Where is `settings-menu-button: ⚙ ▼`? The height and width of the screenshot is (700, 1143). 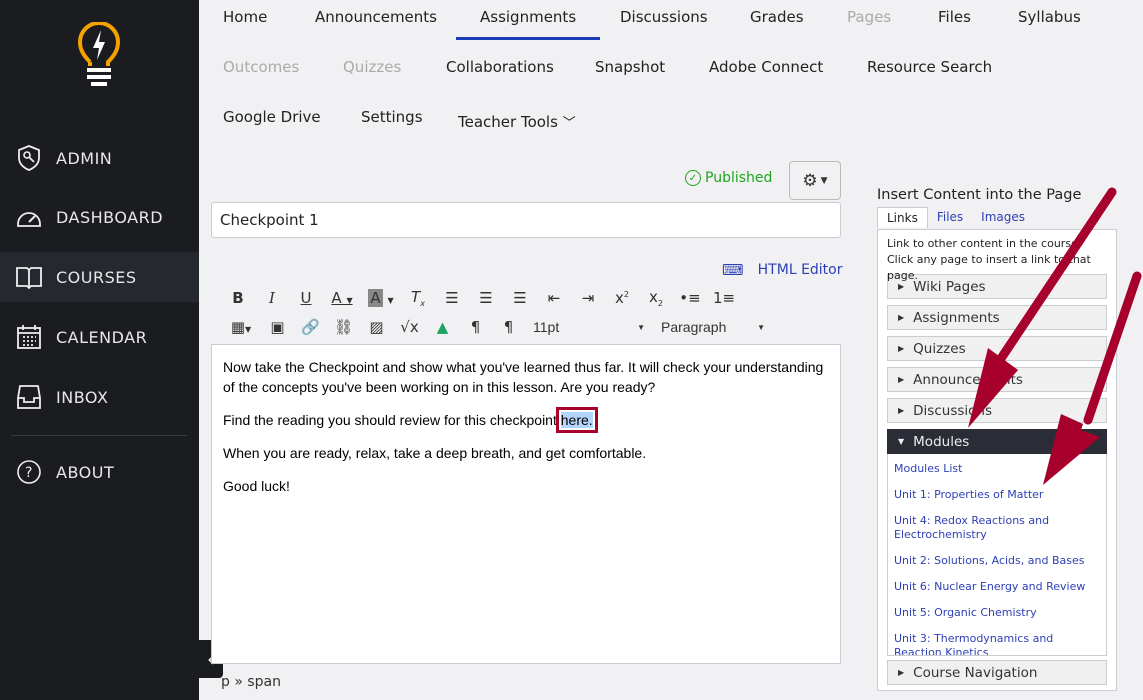
settings-menu-button: ⚙ ▼ is located at coordinates (815, 180).